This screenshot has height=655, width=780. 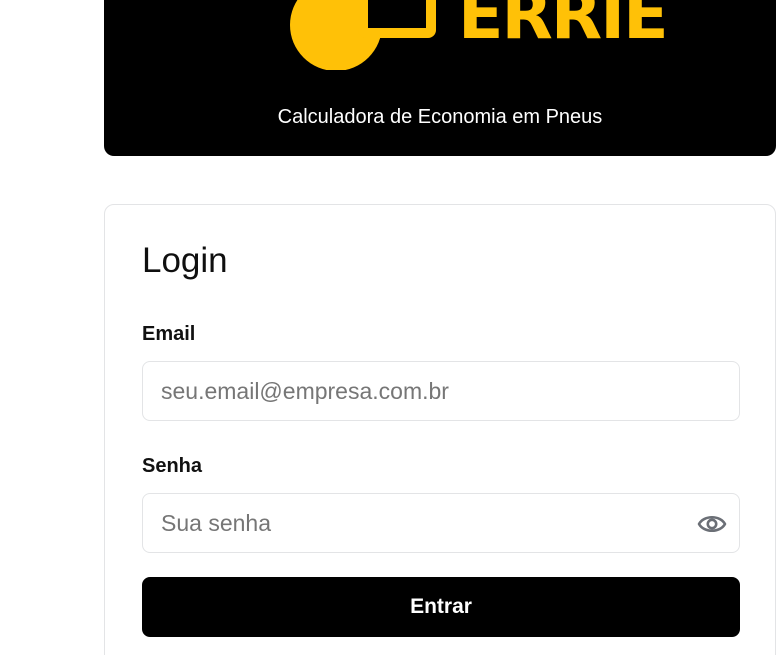 What do you see at coordinates (185, 260) in the screenshot?
I see `login-title: Login` at bounding box center [185, 260].